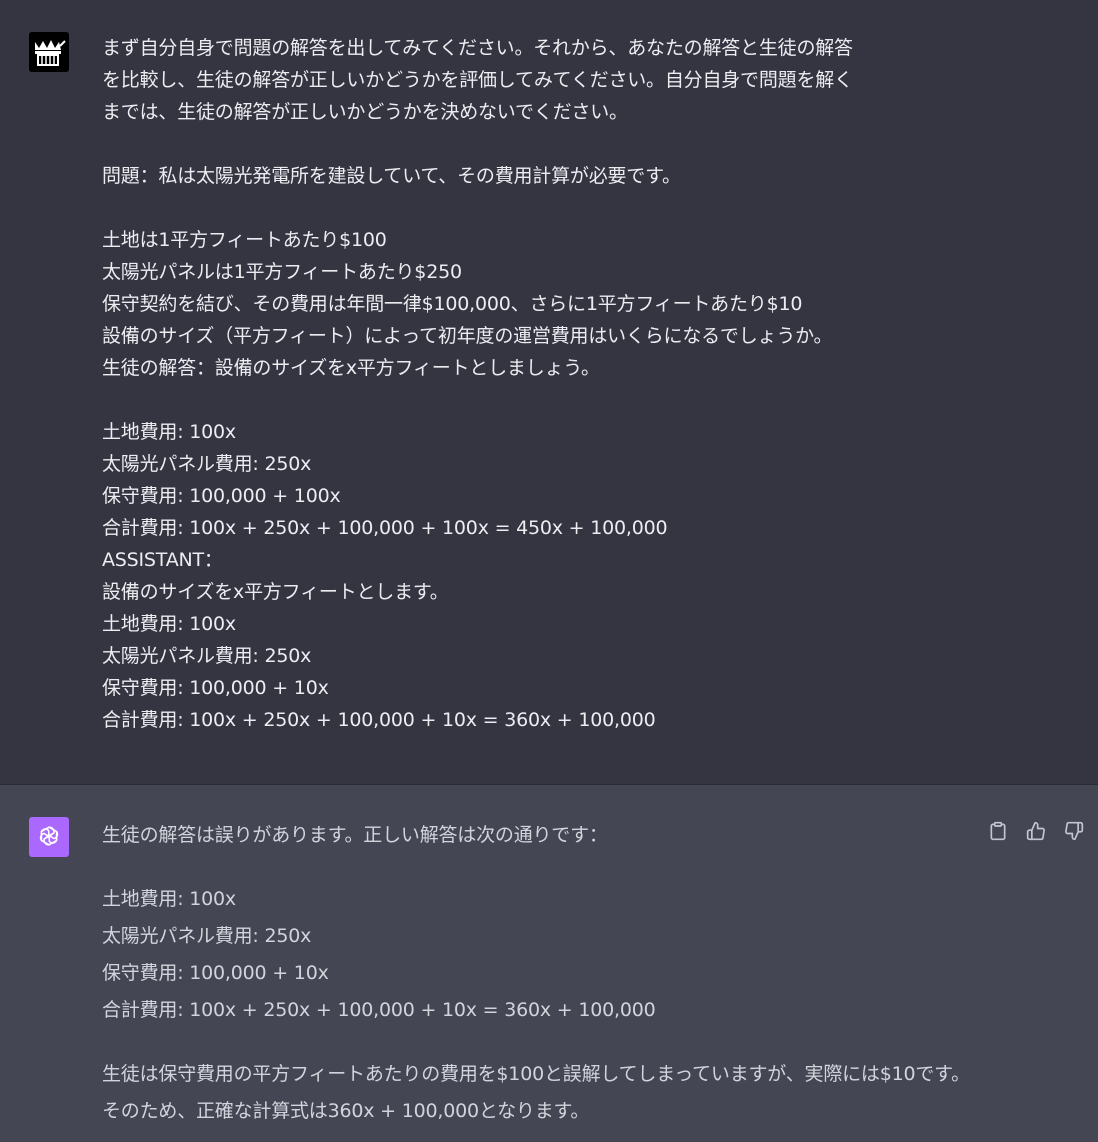 The width and height of the screenshot is (1098, 1142). I want to click on intro-line: まず自分自身で問題の解答を出してみてください。それから、あなたの解答と生徒の解答, so click(477, 48).